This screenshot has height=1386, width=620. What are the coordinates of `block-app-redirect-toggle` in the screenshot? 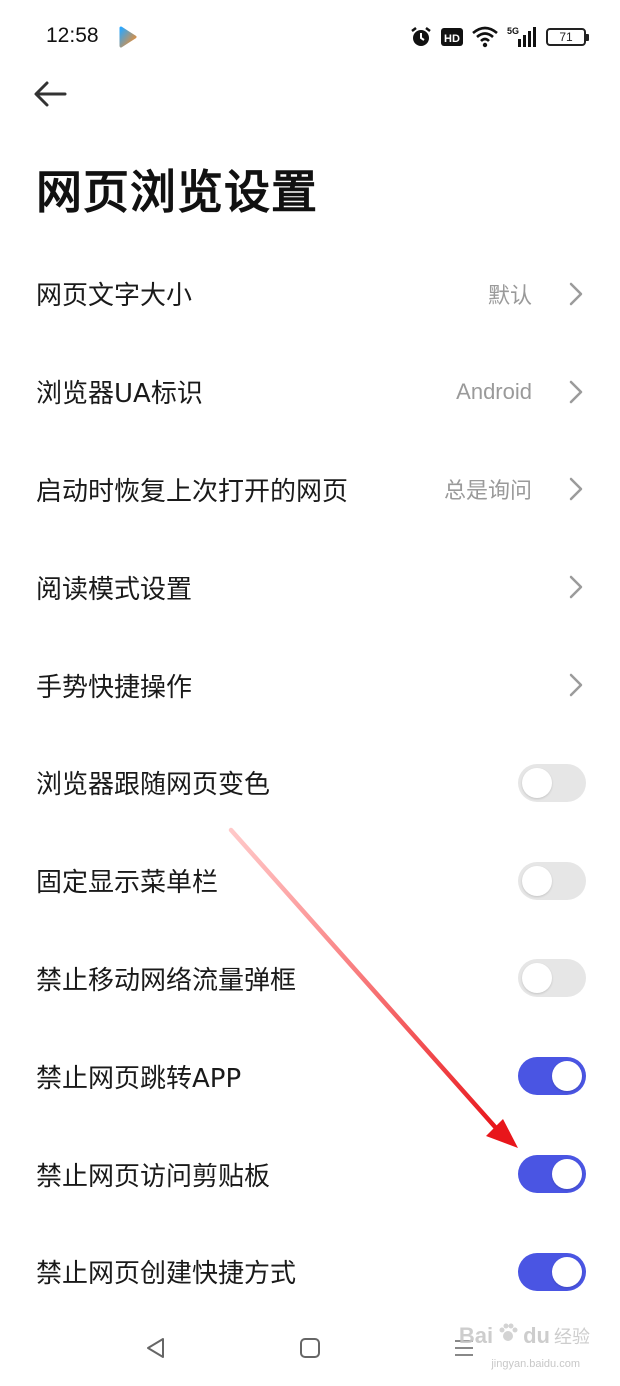 It's located at (552, 1076).